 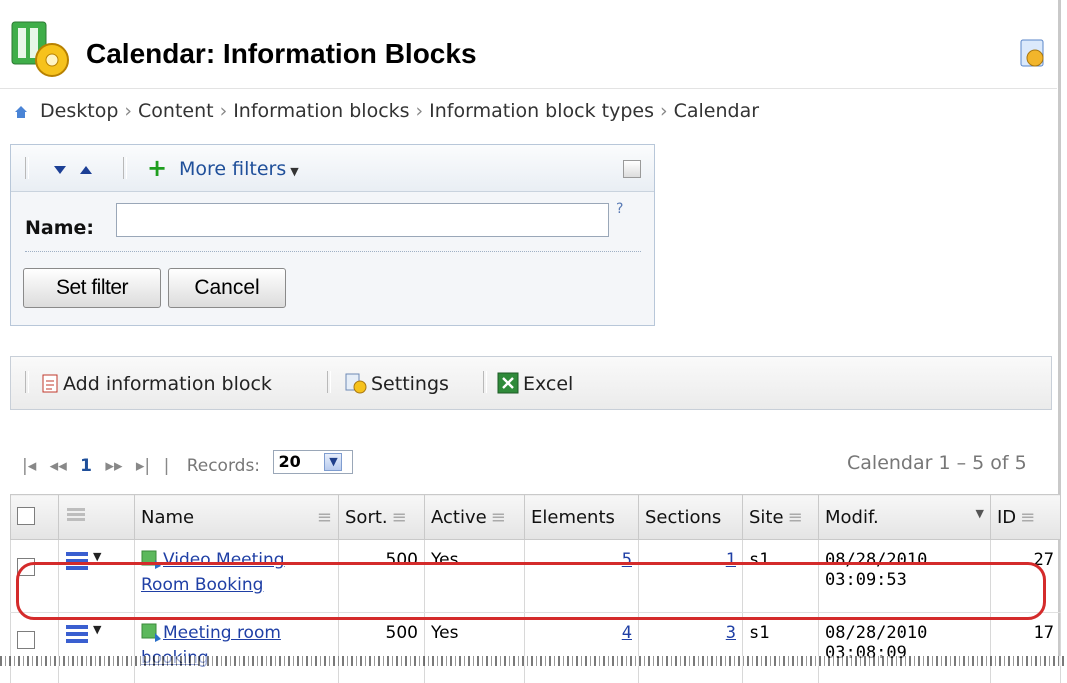 What do you see at coordinates (237, 517) in the screenshot?
I see `column-name: Name ≡` at bounding box center [237, 517].